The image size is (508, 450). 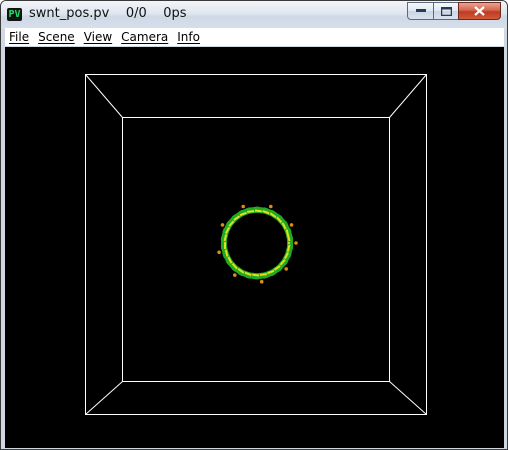 I want to click on menu-scene: Scene, so click(x=57, y=37).